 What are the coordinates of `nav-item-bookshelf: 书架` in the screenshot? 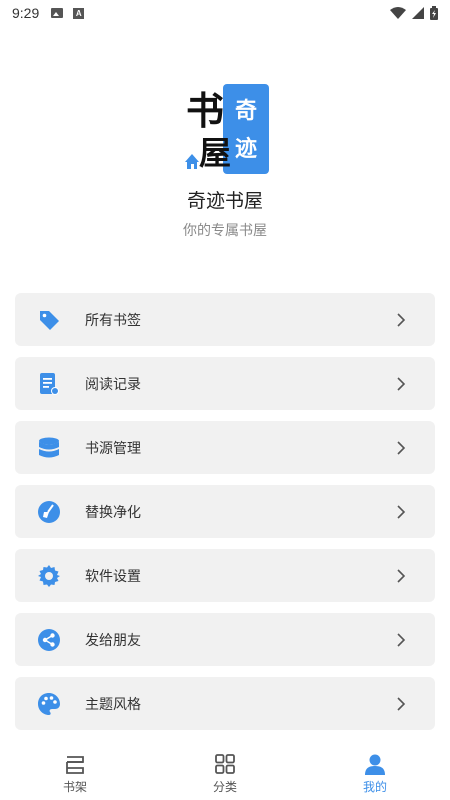 It's located at (75, 772).